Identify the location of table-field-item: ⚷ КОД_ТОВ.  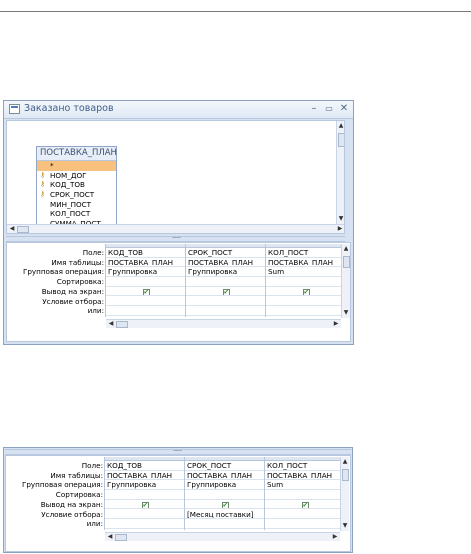
(76, 185).